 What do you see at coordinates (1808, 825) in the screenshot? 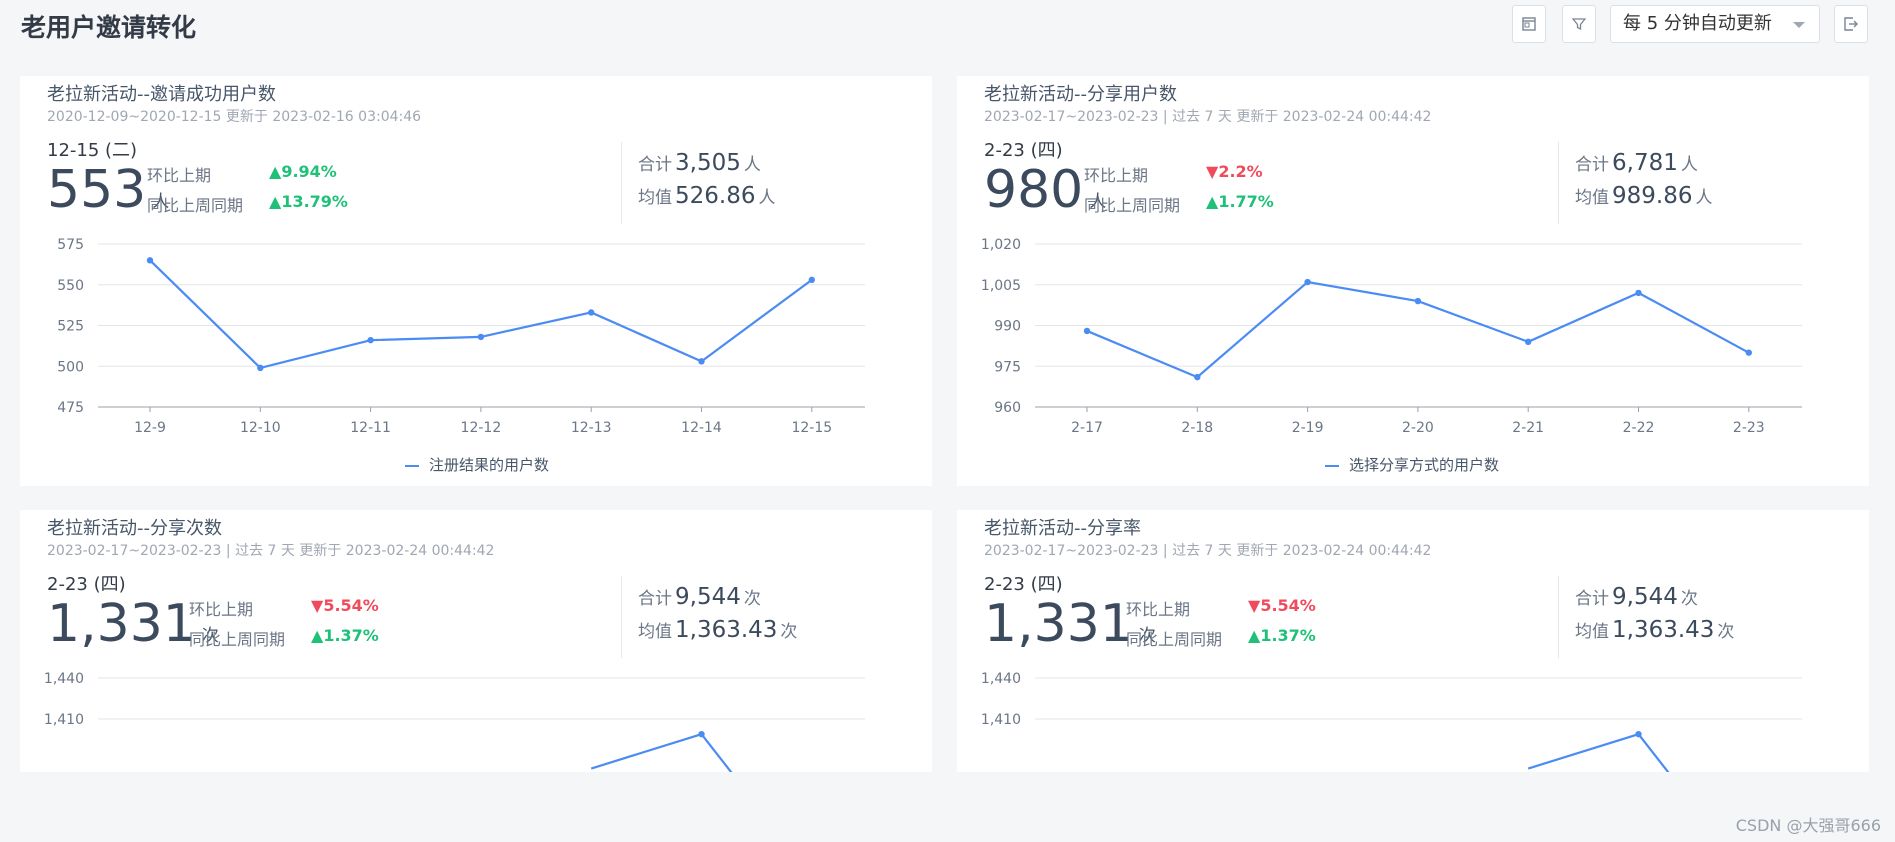
I see `watermark: CSDN @大强哥666` at bounding box center [1808, 825].